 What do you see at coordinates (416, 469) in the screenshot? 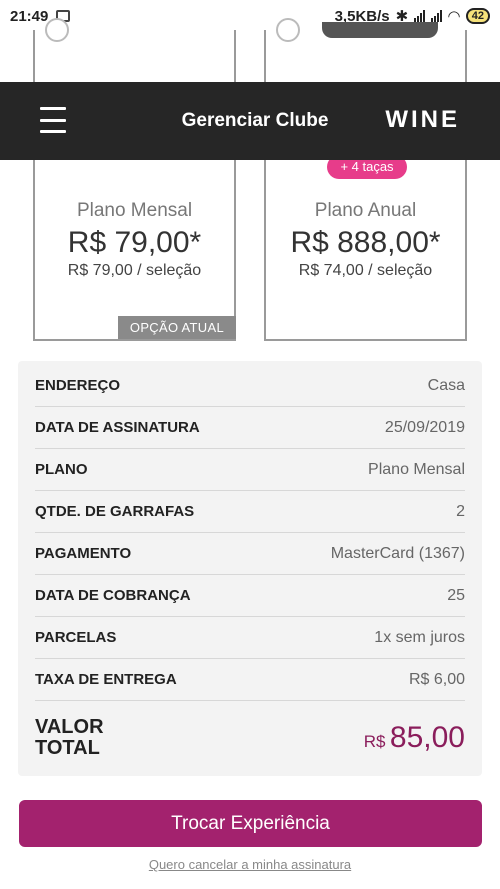
I see `detail-value: Plano Mensal` at bounding box center [416, 469].